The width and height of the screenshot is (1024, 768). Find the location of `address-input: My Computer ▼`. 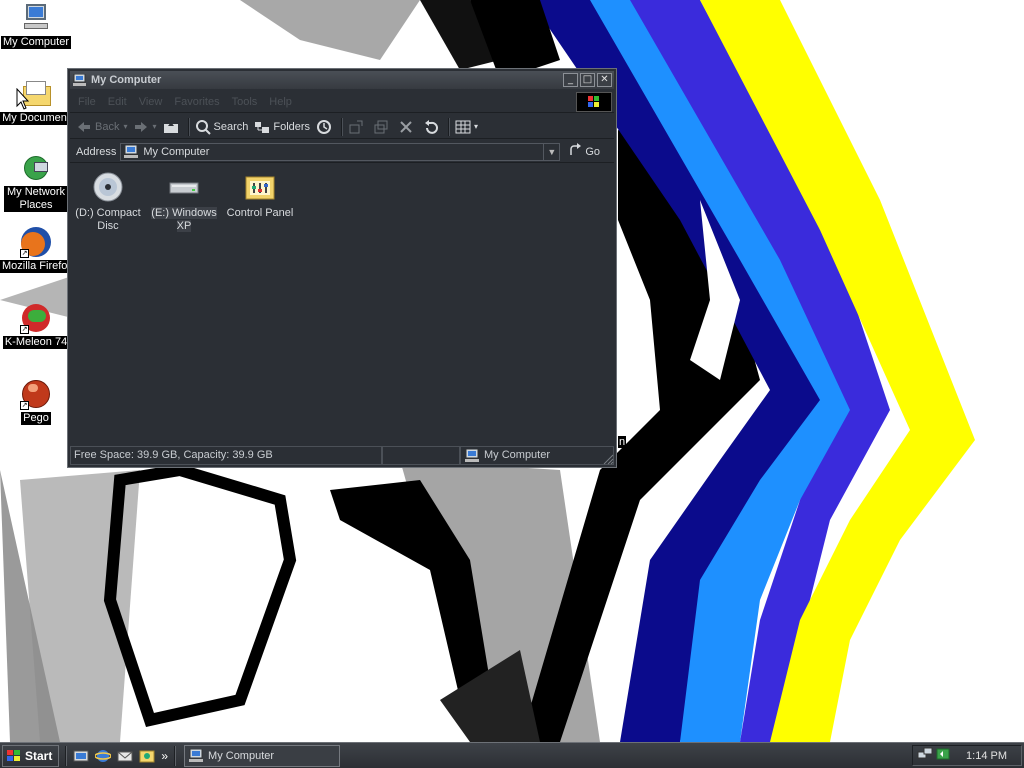

address-input: My Computer ▼ is located at coordinates (340, 151).